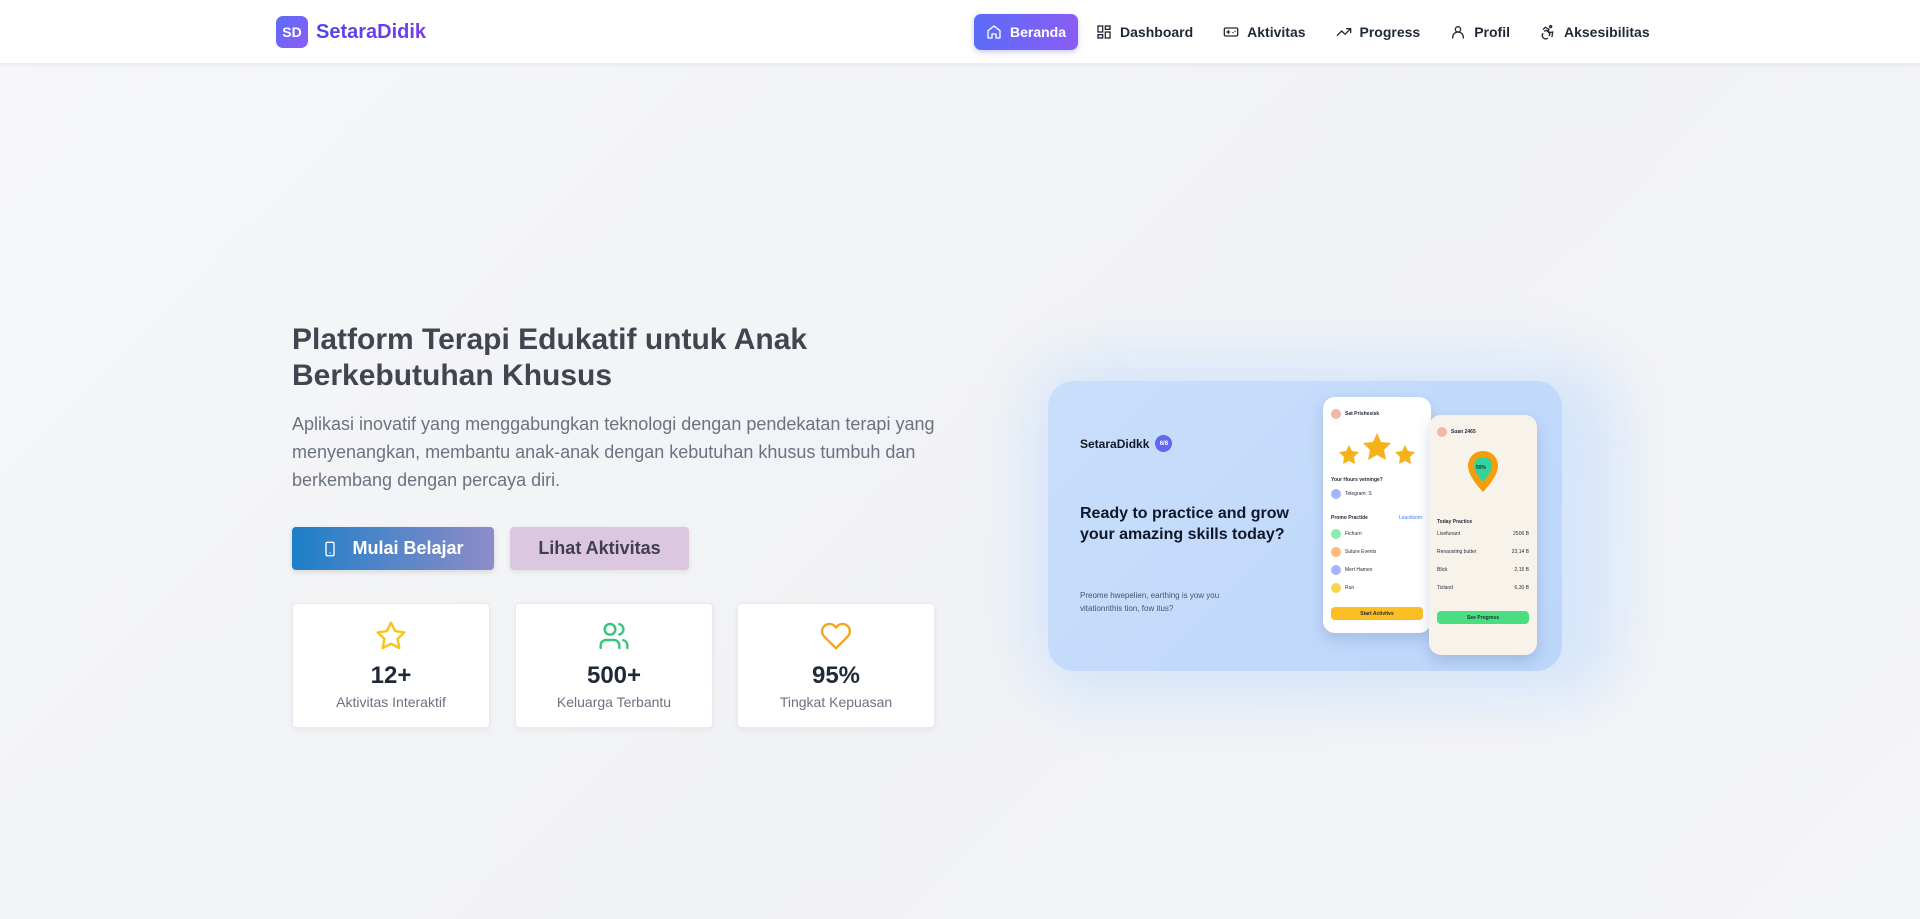  Describe the element at coordinates (1343, 31) in the screenshot. I see `trending-up-icon` at that location.